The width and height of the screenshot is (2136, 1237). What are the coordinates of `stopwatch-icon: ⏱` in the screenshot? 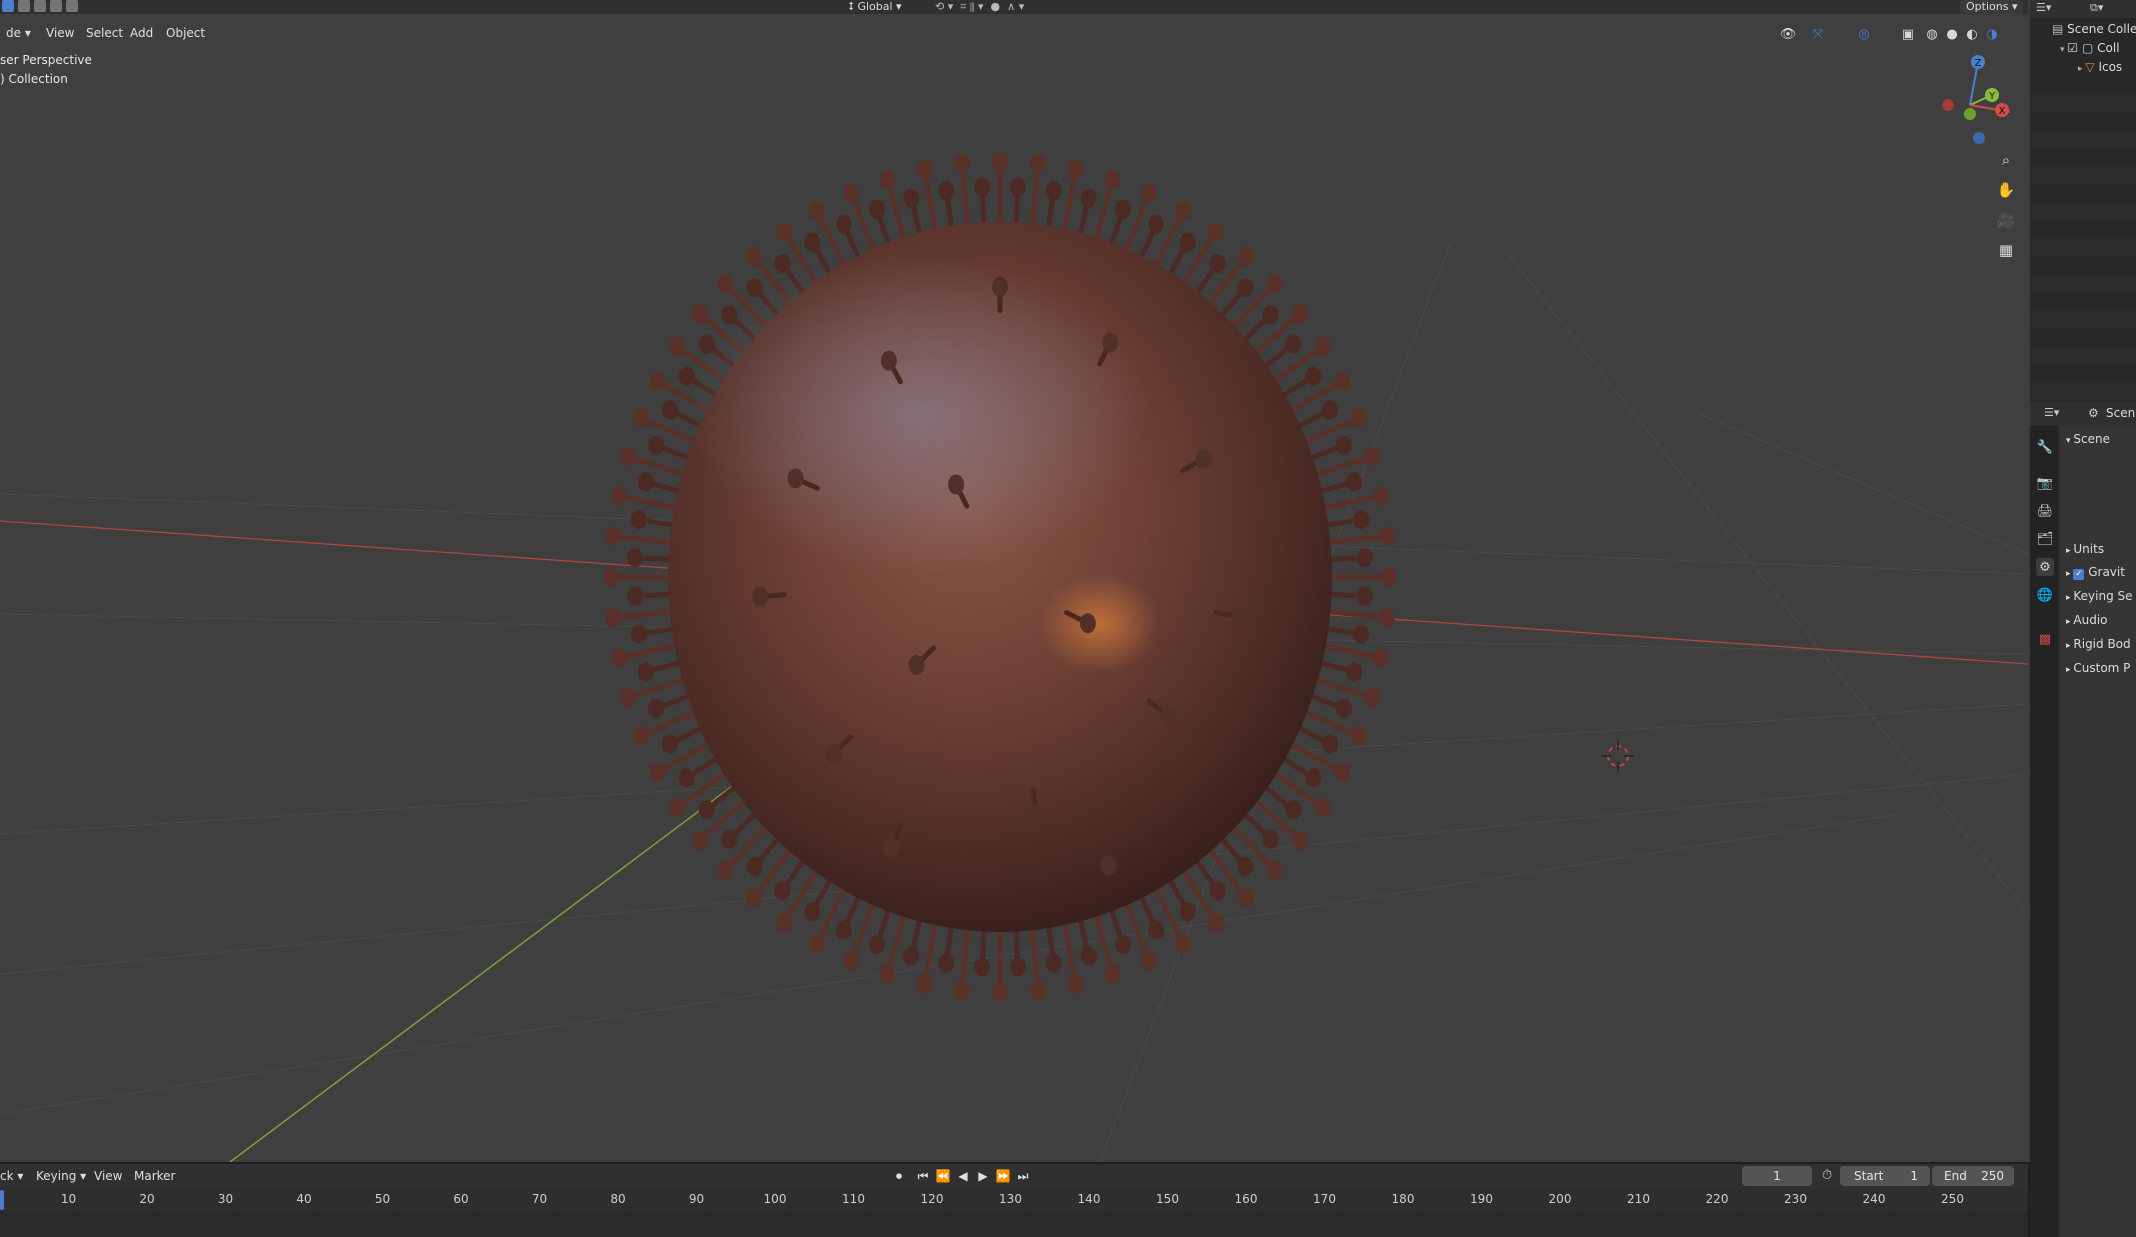 It's located at (1827, 1175).